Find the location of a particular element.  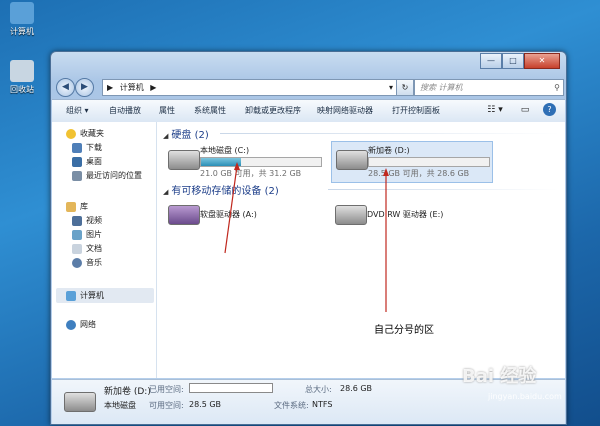

nav-downloads-label: 下载 is located at coordinates (94, 147).